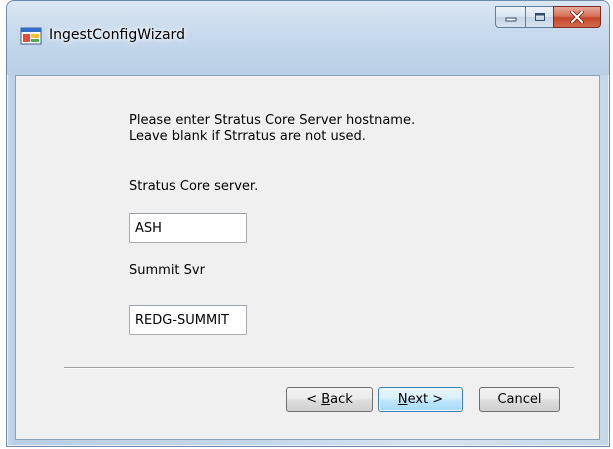 This screenshot has height=449, width=613. What do you see at coordinates (341, 399) in the screenshot?
I see `back-button-rest: ack` at bounding box center [341, 399].